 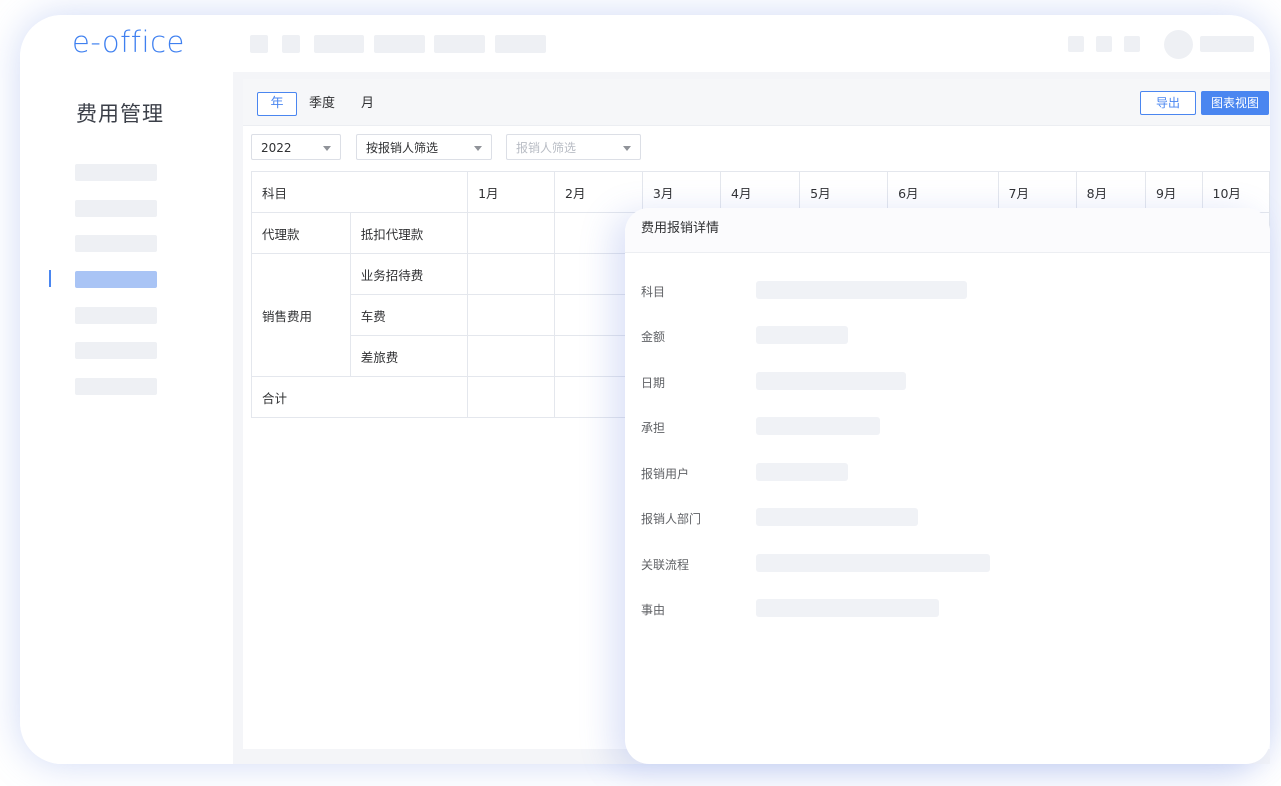 What do you see at coordinates (1235, 103) in the screenshot?
I see `chart-view-button: 图表视图` at bounding box center [1235, 103].